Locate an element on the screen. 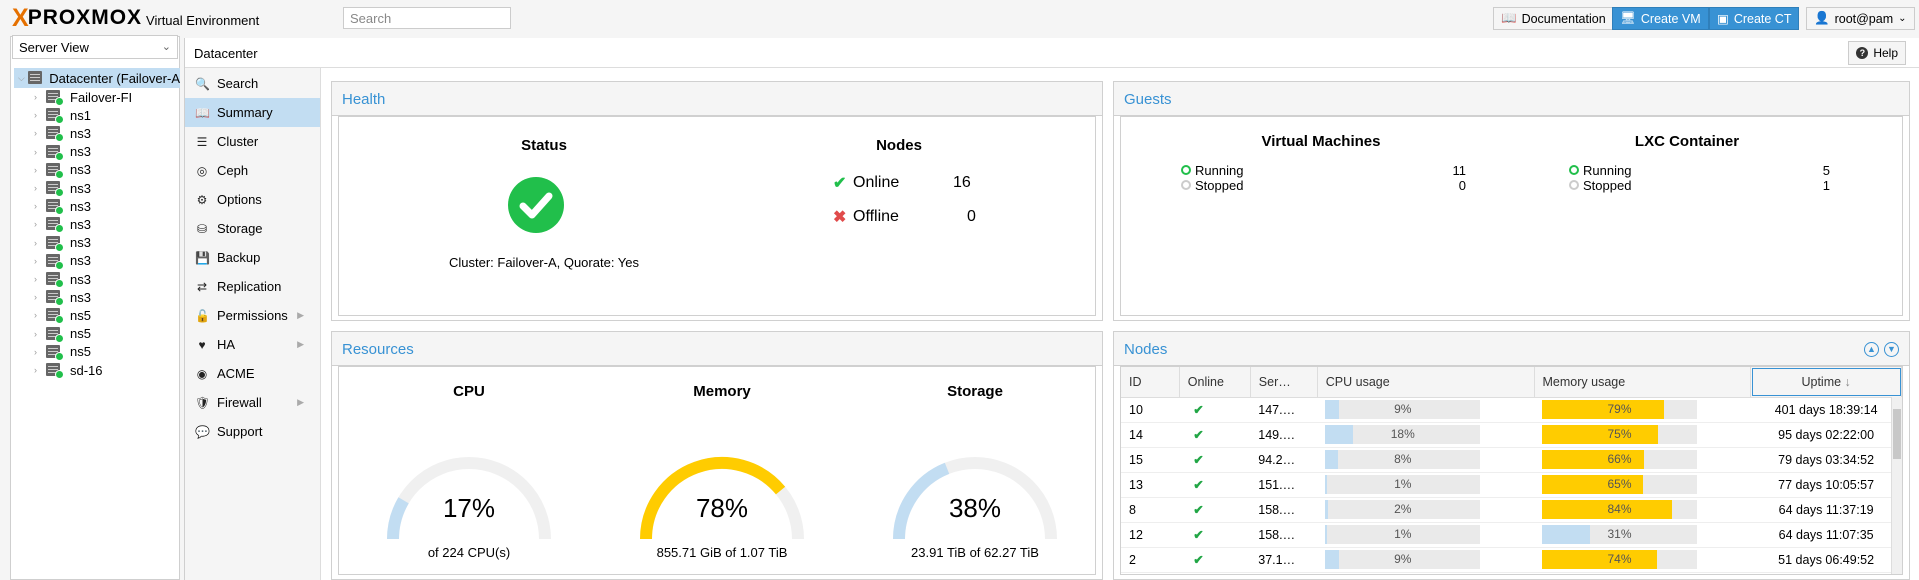 This screenshot has height=580, width=1919. memory-usage-cell: 84% is located at coordinates (1642, 510).